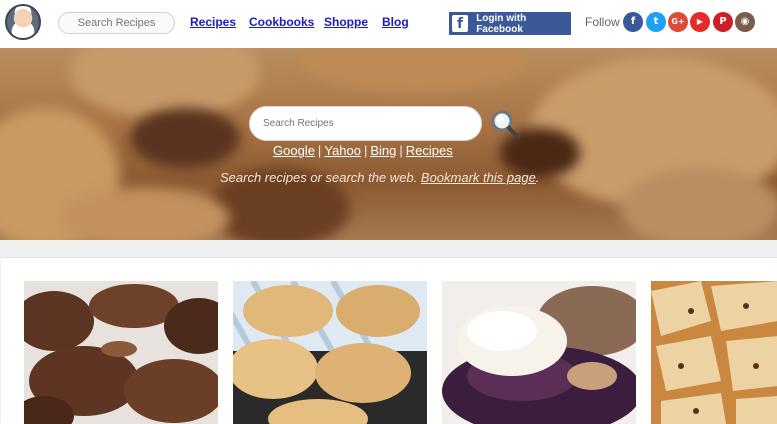 This screenshot has height=424, width=777. I want to click on nav-cookbooks: Cookbooks, so click(281, 22).